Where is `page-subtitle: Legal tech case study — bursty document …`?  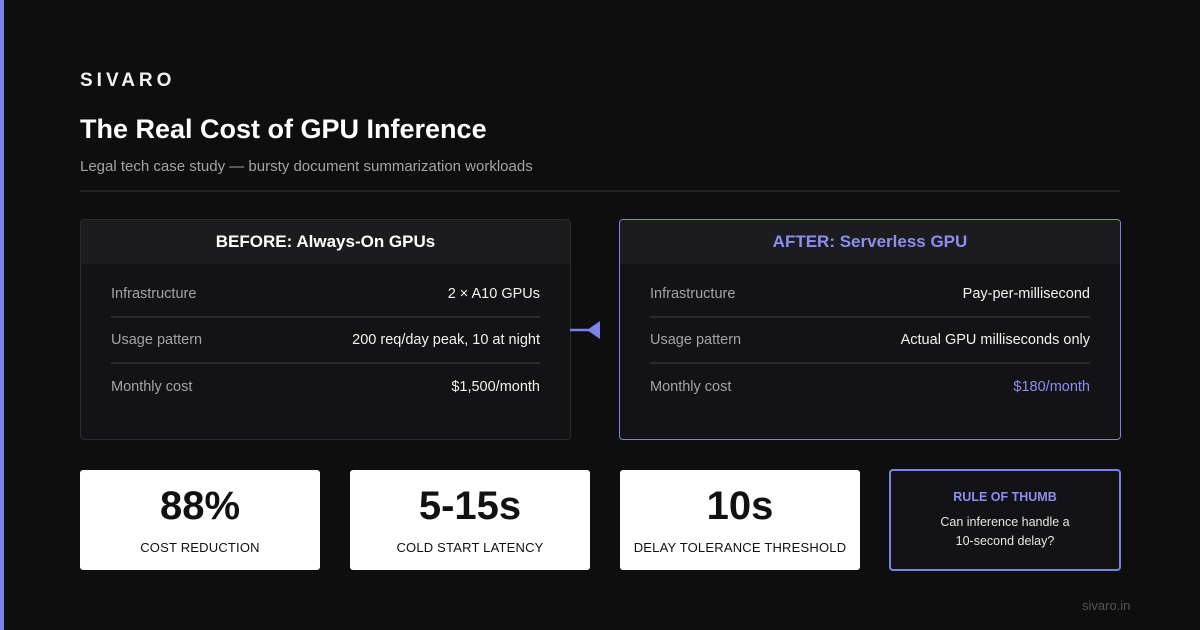
page-subtitle: Legal tech case study — bursty document … is located at coordinates (306, 166).